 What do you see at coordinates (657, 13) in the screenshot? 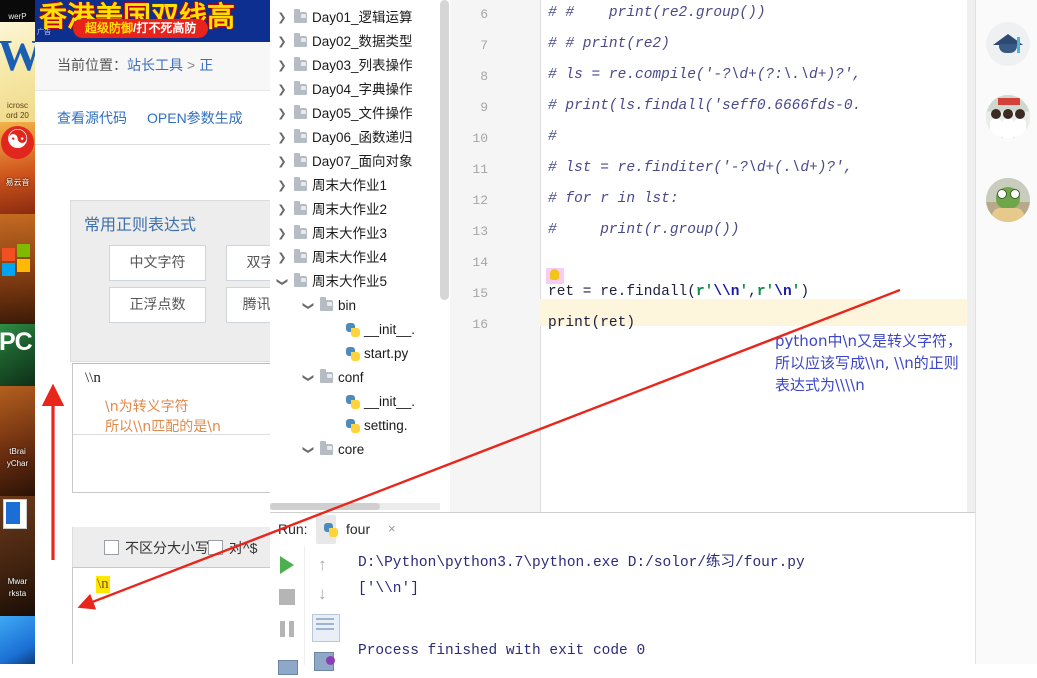
I see `code-line: # # print(re2.group())` at bounding box center [657, 13].